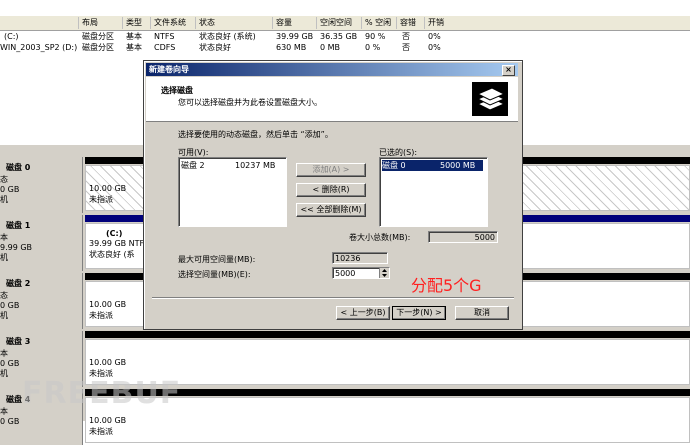  I want to click on disk-label: 磁盘 1 本 9.99 GB 机, so click(41, 243).